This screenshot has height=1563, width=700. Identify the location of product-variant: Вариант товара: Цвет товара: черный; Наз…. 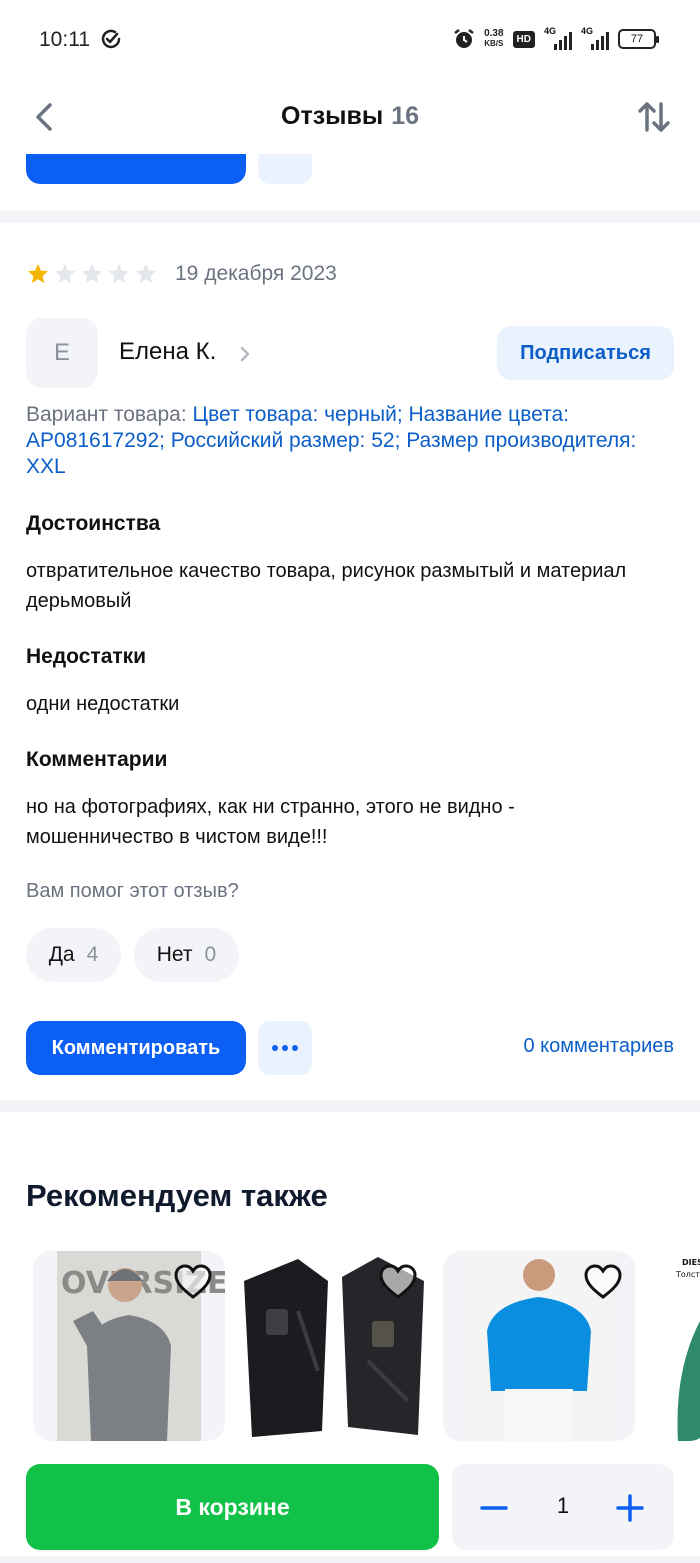
(351, 441).